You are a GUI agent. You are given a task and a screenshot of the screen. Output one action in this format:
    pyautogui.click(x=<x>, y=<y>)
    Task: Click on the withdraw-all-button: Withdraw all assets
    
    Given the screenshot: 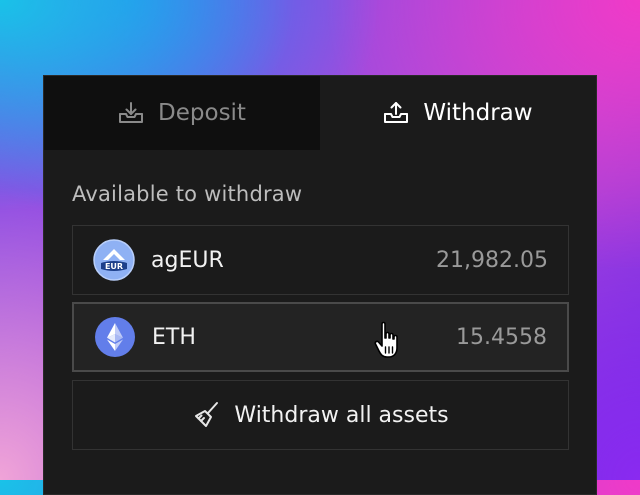 What is the action you would take?
    pyautogui.click(x=320, y=415)
    